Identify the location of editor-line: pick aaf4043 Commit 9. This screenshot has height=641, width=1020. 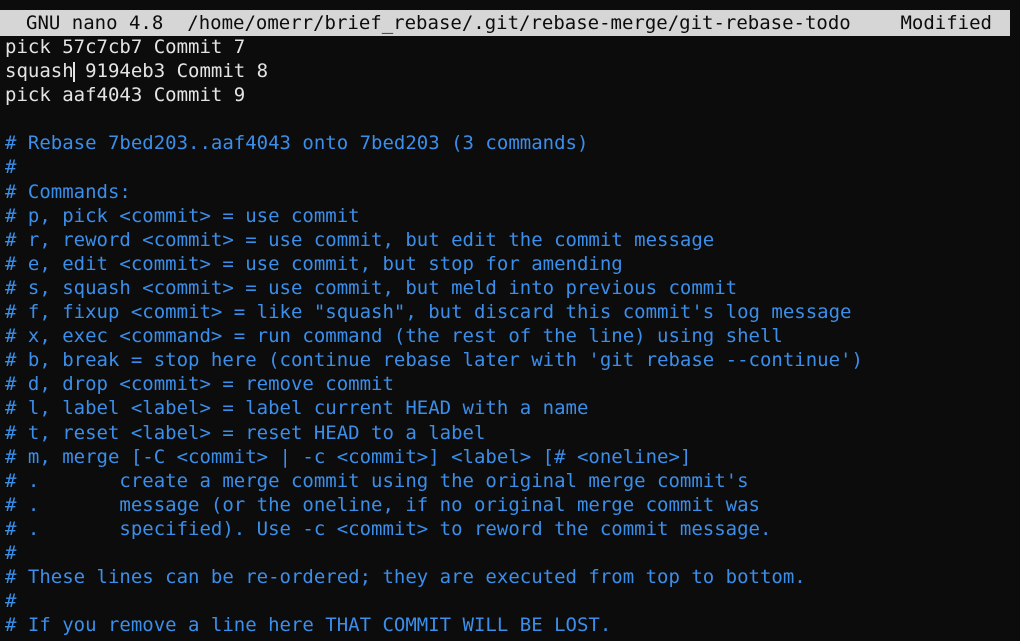
(512, 95).